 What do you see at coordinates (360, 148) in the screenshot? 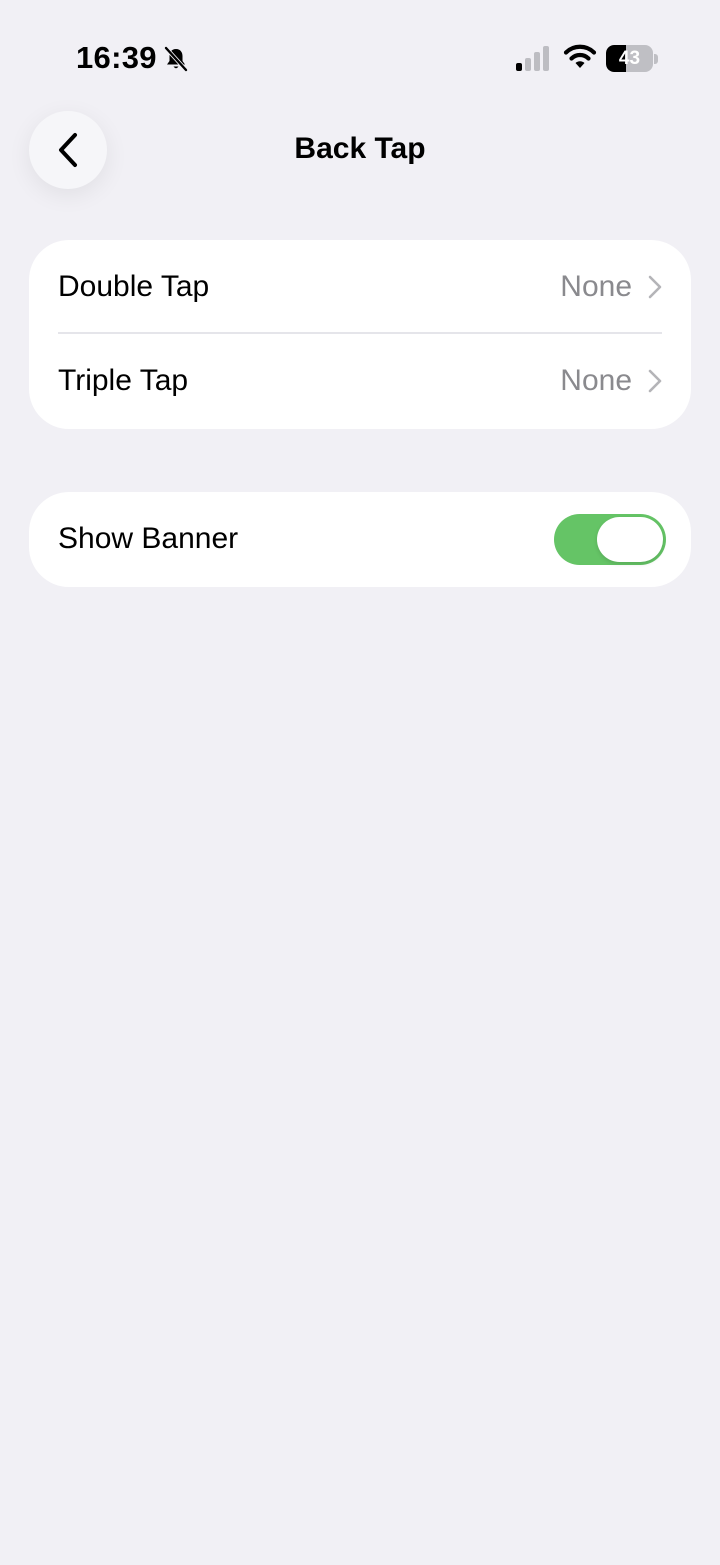
I see `page-title: Back Tap` at bounding box center [360, 148].